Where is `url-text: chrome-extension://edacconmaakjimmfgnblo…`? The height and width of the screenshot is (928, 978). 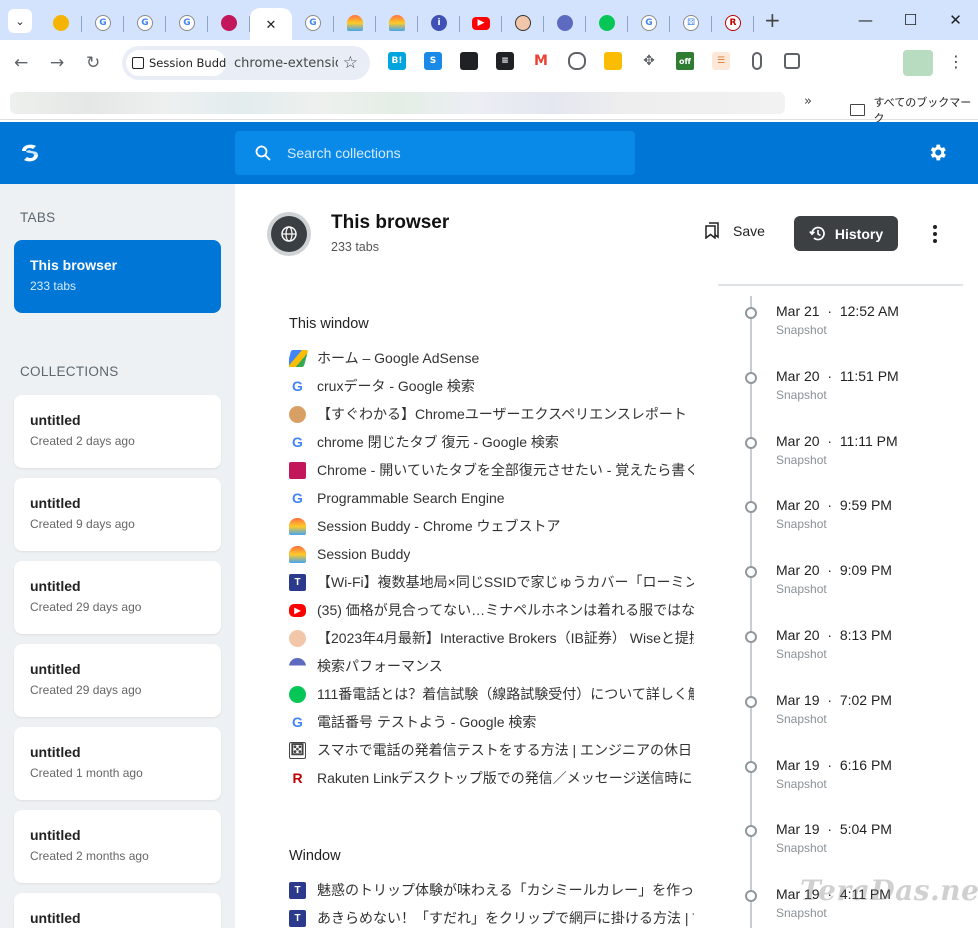
url-text: chrome-extension://edacconmaakjimmfgnblo… is located at coordinates (286, 63).